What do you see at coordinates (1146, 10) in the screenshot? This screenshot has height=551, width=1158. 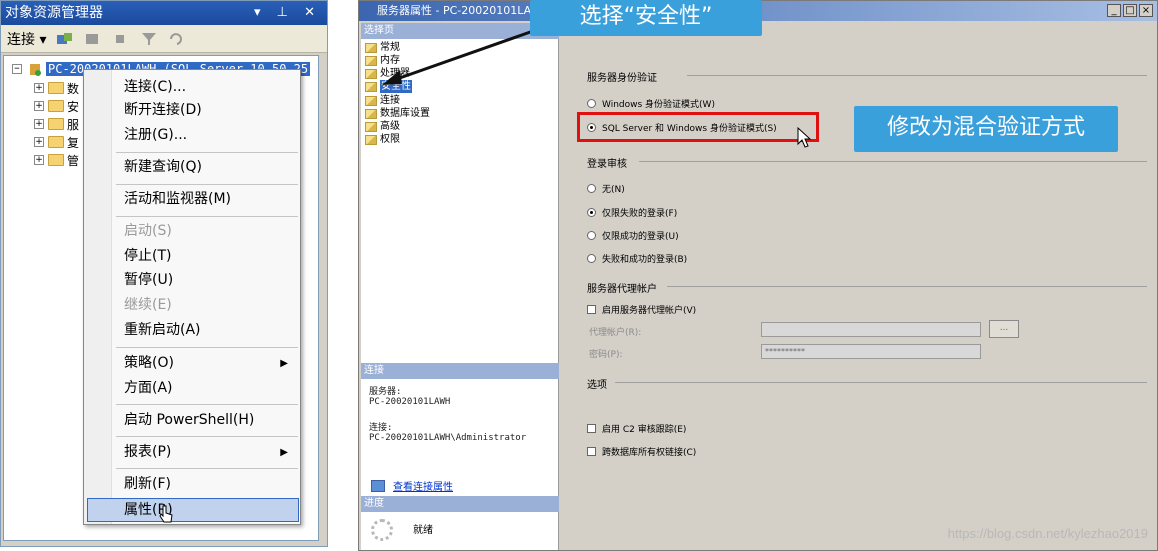 I see `close-button: ×` at bounding box center [1146, 10].